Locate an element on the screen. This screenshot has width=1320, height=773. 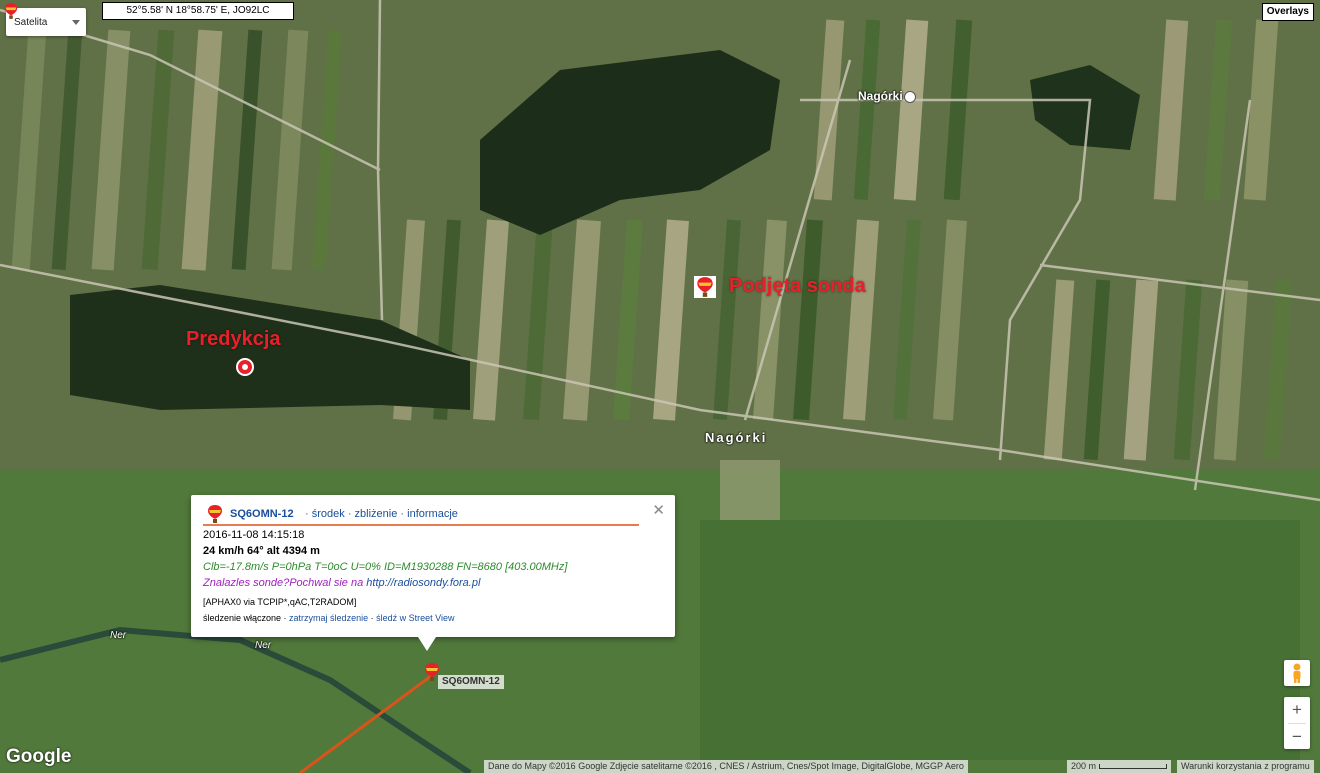
info-link: informacje is located at coordinates (432, 514).